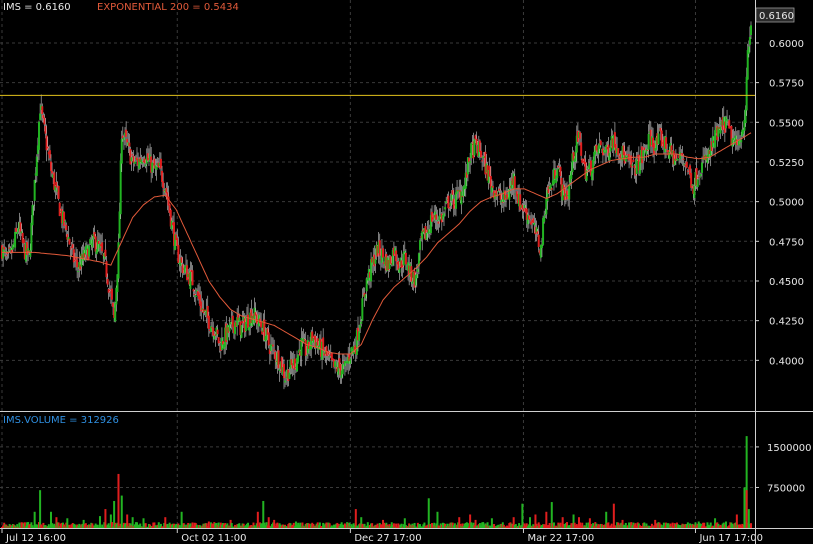 This screenshot has height=544, width=813. I want to click on time-tick-label: Oct 02 11:00, so click(213, 538).